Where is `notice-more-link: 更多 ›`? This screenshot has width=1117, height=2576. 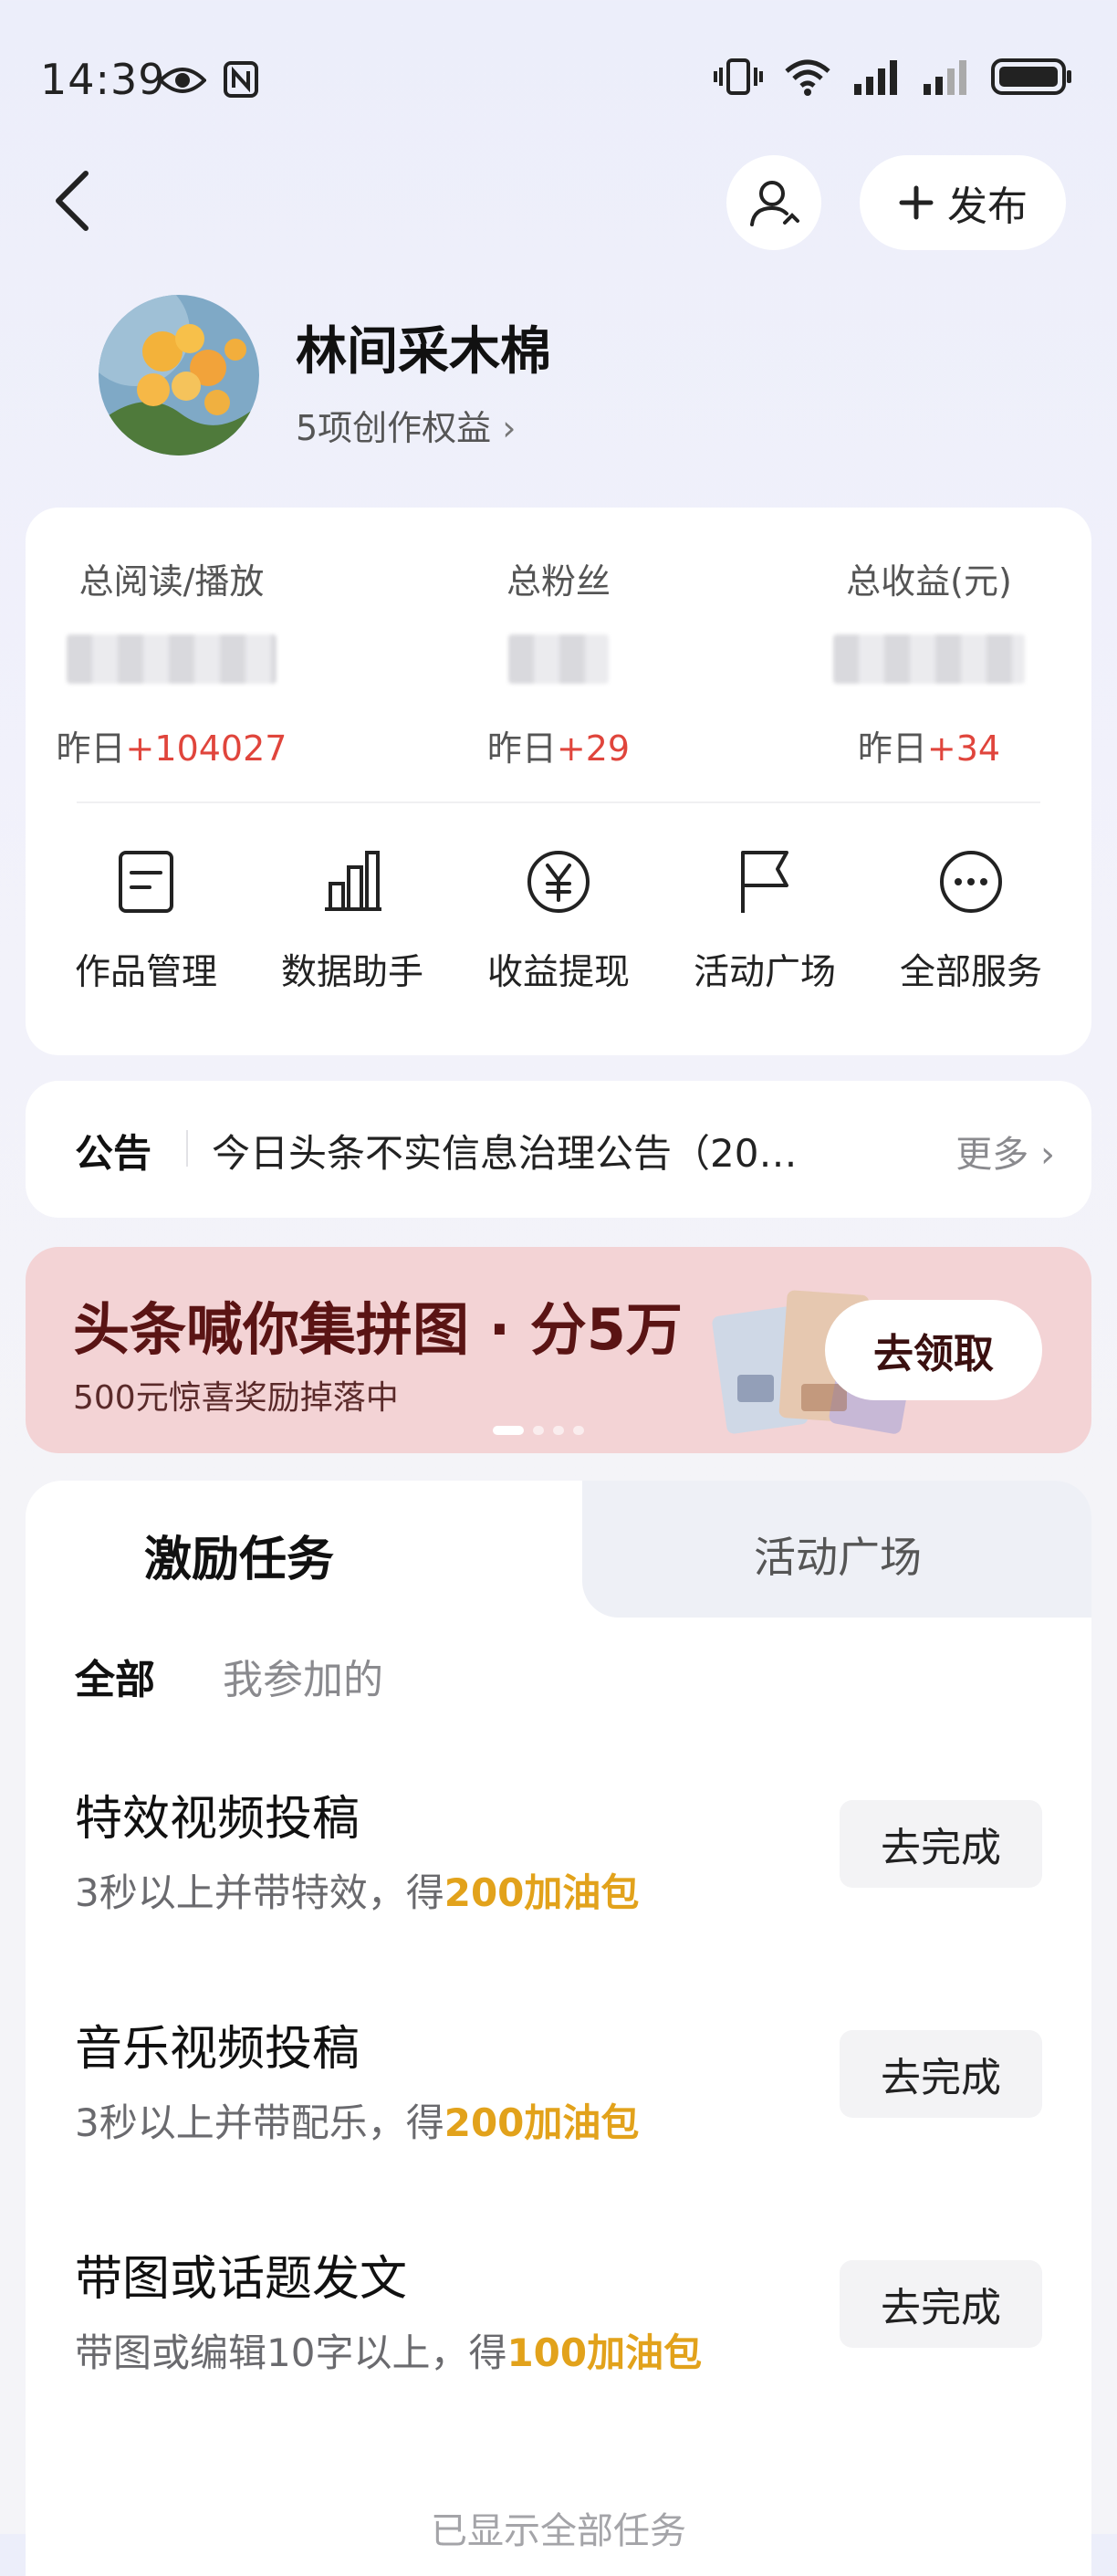 notice-more-link: 更多 › is located at coordinates (1005, 1151).